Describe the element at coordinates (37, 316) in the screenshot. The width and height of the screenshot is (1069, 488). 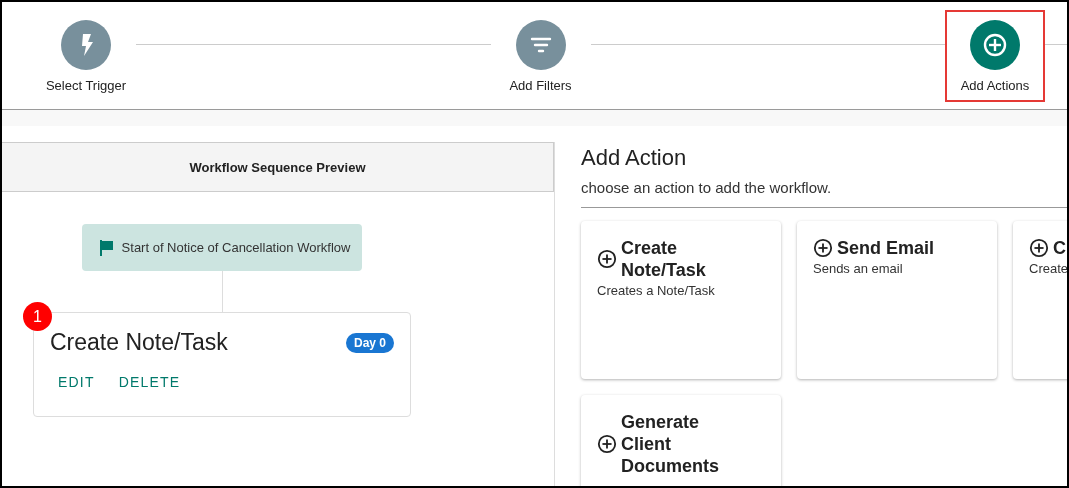
I see `step-number-badge: 1` at that location.